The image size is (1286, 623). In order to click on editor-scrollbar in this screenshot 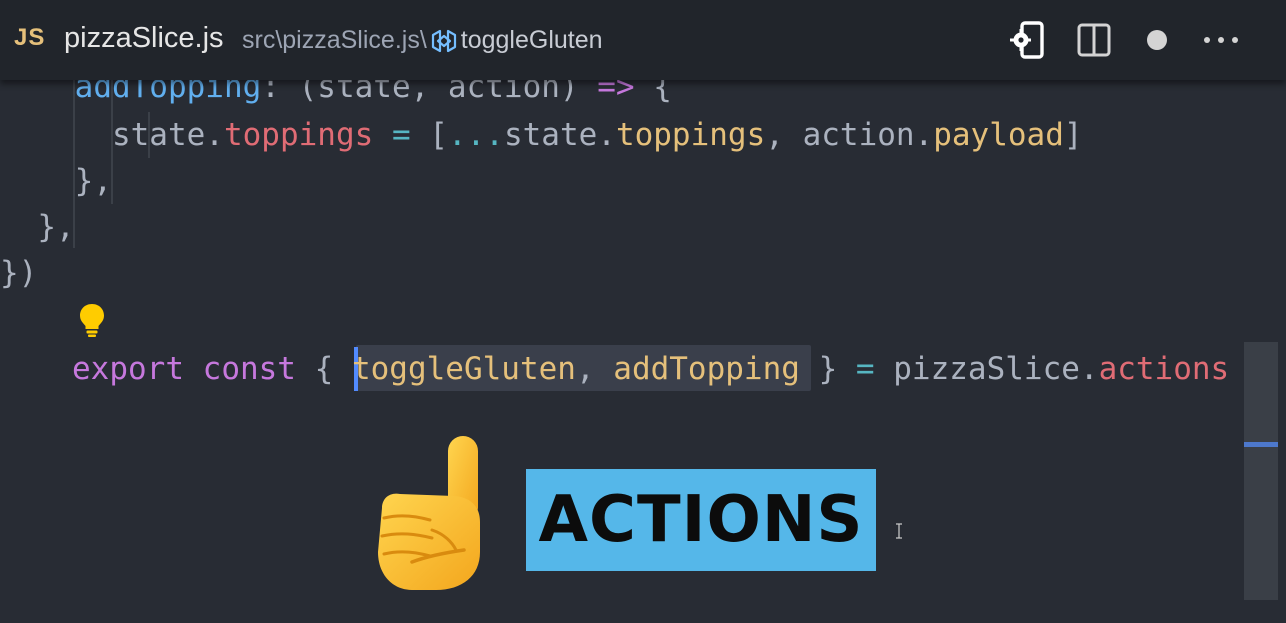, I will do `click(1265, 351)`.